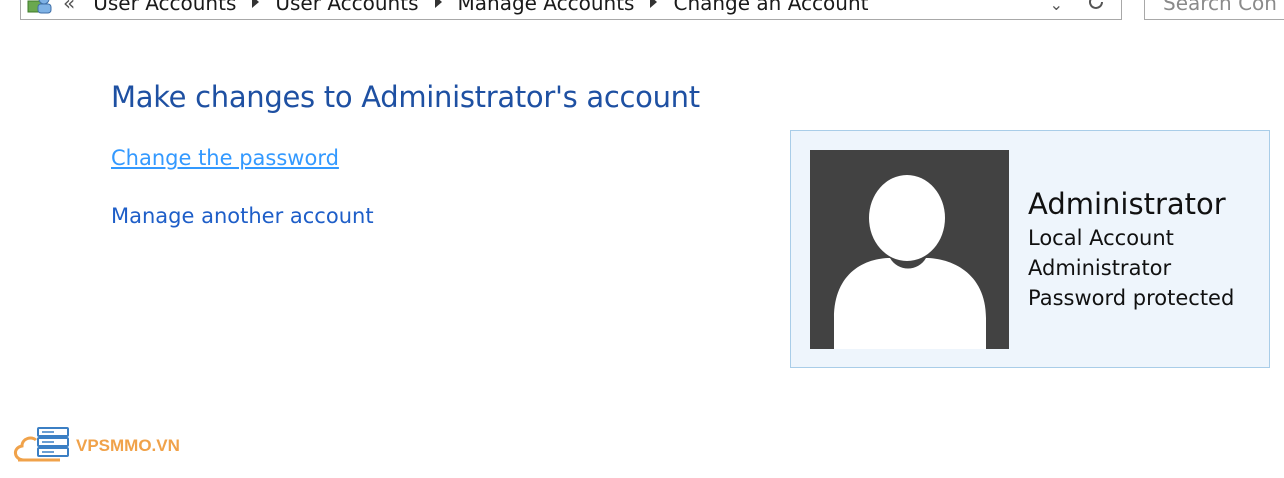 The width and height of the screenshot is (1284, 478). I want to click on breadcrumb-overflow-icon: «, so click(69, 7).